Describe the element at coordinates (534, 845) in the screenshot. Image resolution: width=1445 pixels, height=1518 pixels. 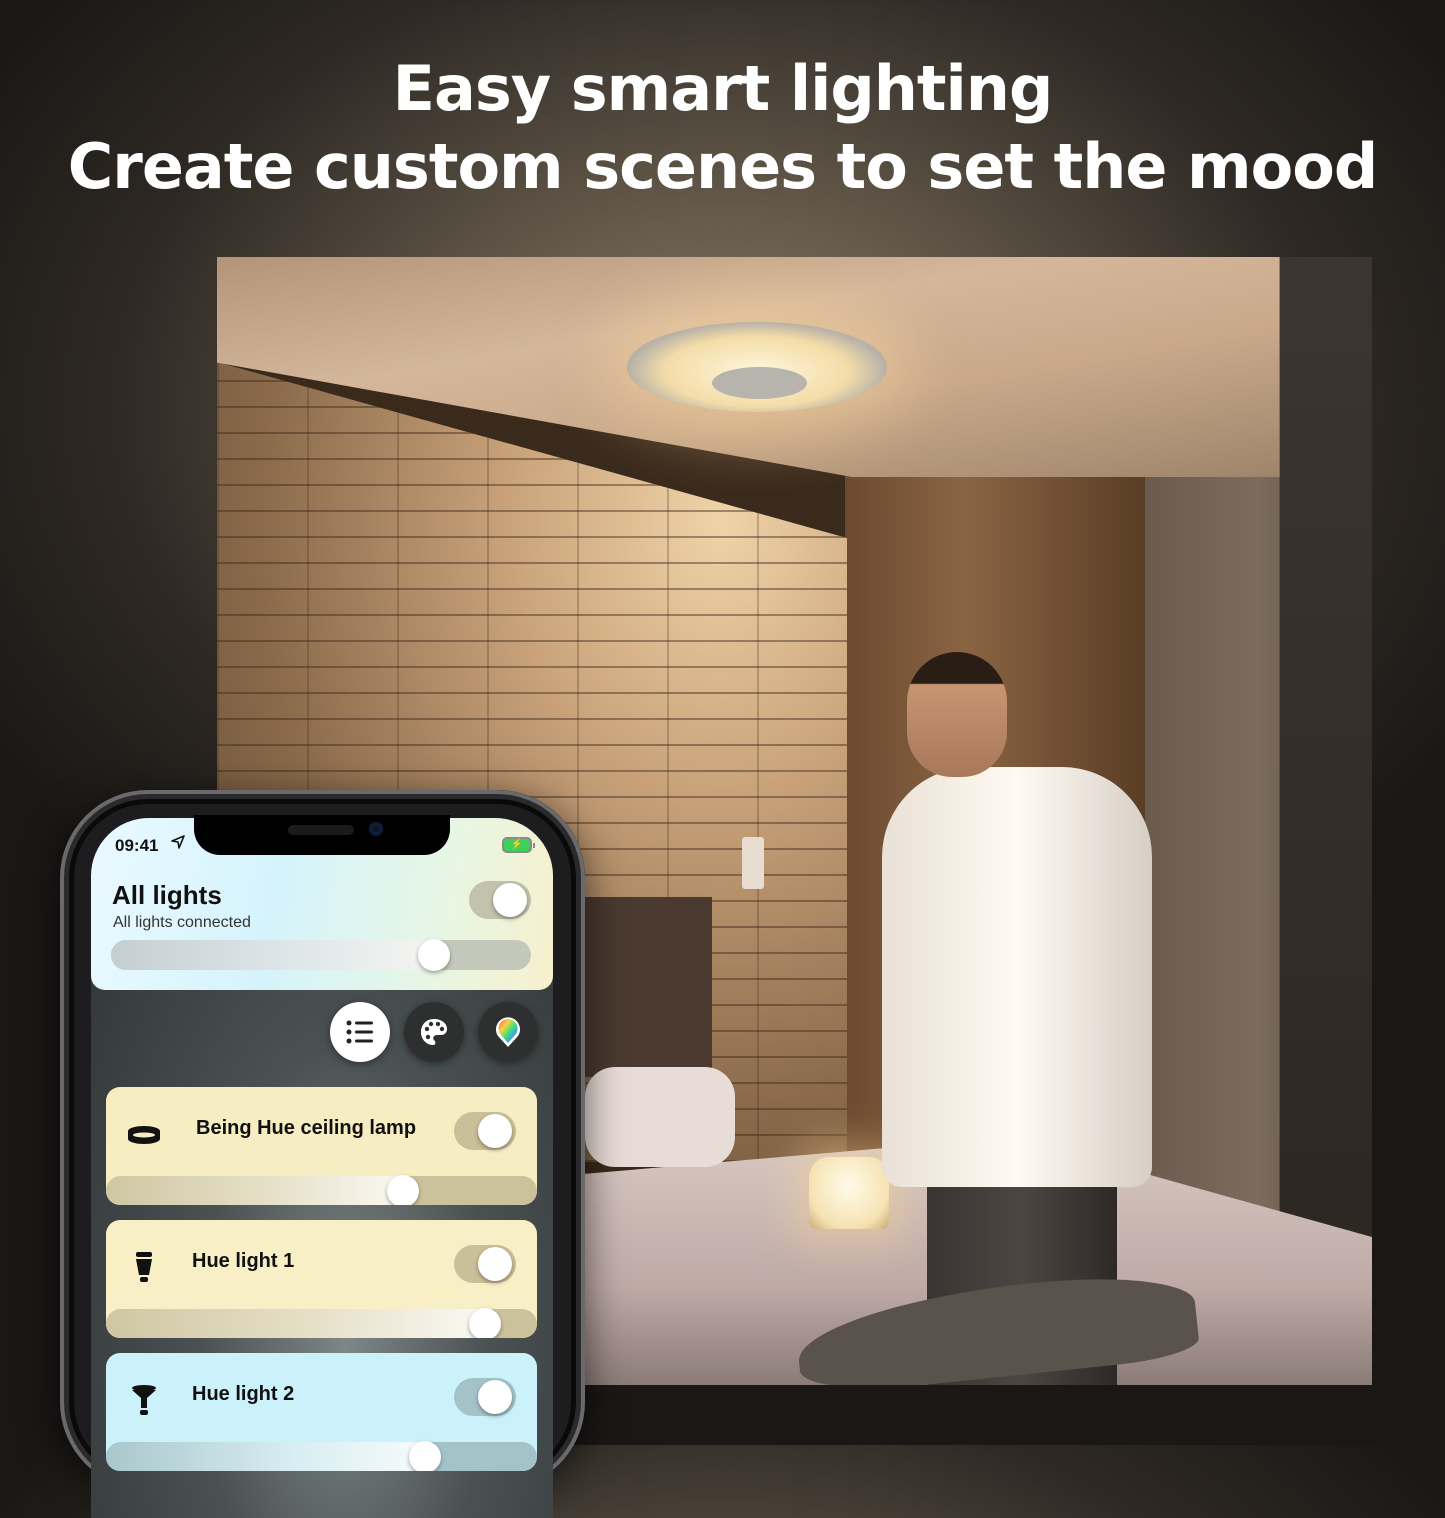
I see `battery-tip` at that location.